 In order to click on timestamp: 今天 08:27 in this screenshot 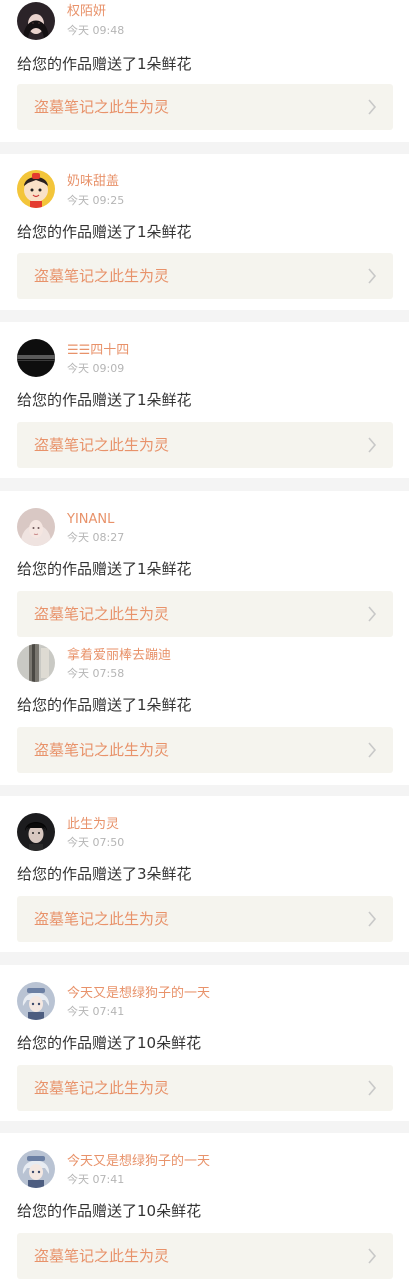, I will do `click(96, 537)`.